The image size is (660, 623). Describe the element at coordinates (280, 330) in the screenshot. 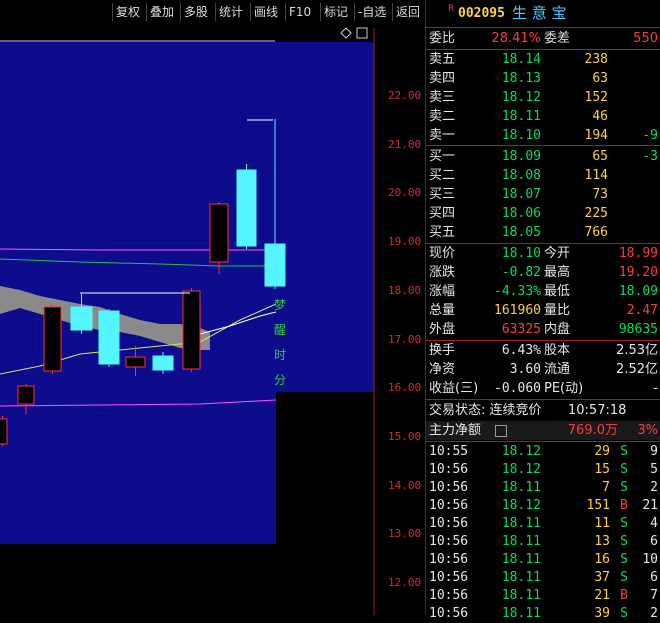

I see `marker-text-2: 醒` at that location.